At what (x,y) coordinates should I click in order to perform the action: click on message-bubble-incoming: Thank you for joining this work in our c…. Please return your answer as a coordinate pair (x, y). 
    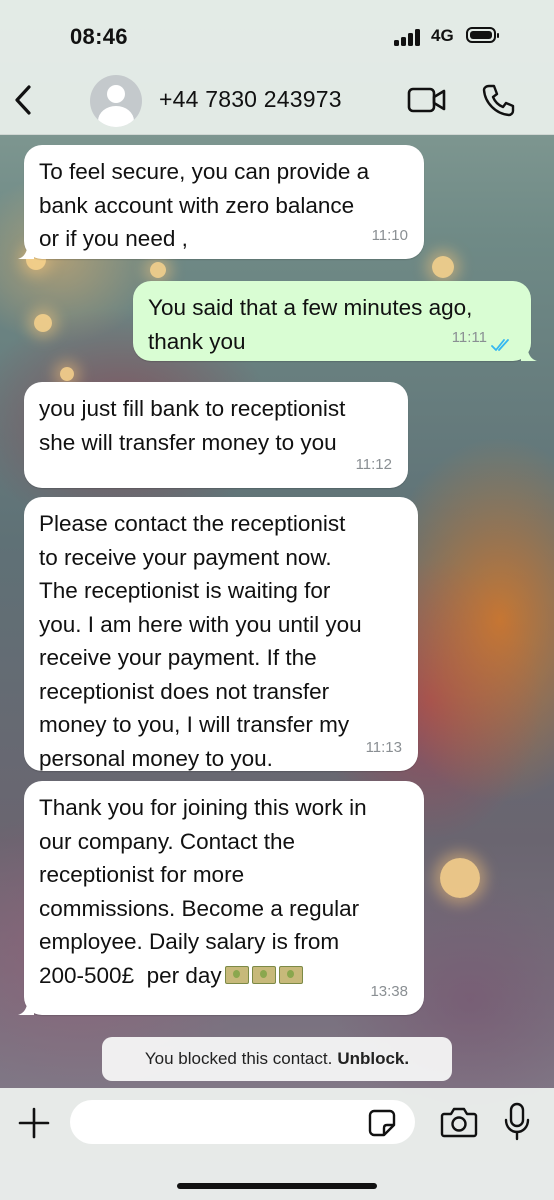
    Looking at the image, I should click on (221, 898).